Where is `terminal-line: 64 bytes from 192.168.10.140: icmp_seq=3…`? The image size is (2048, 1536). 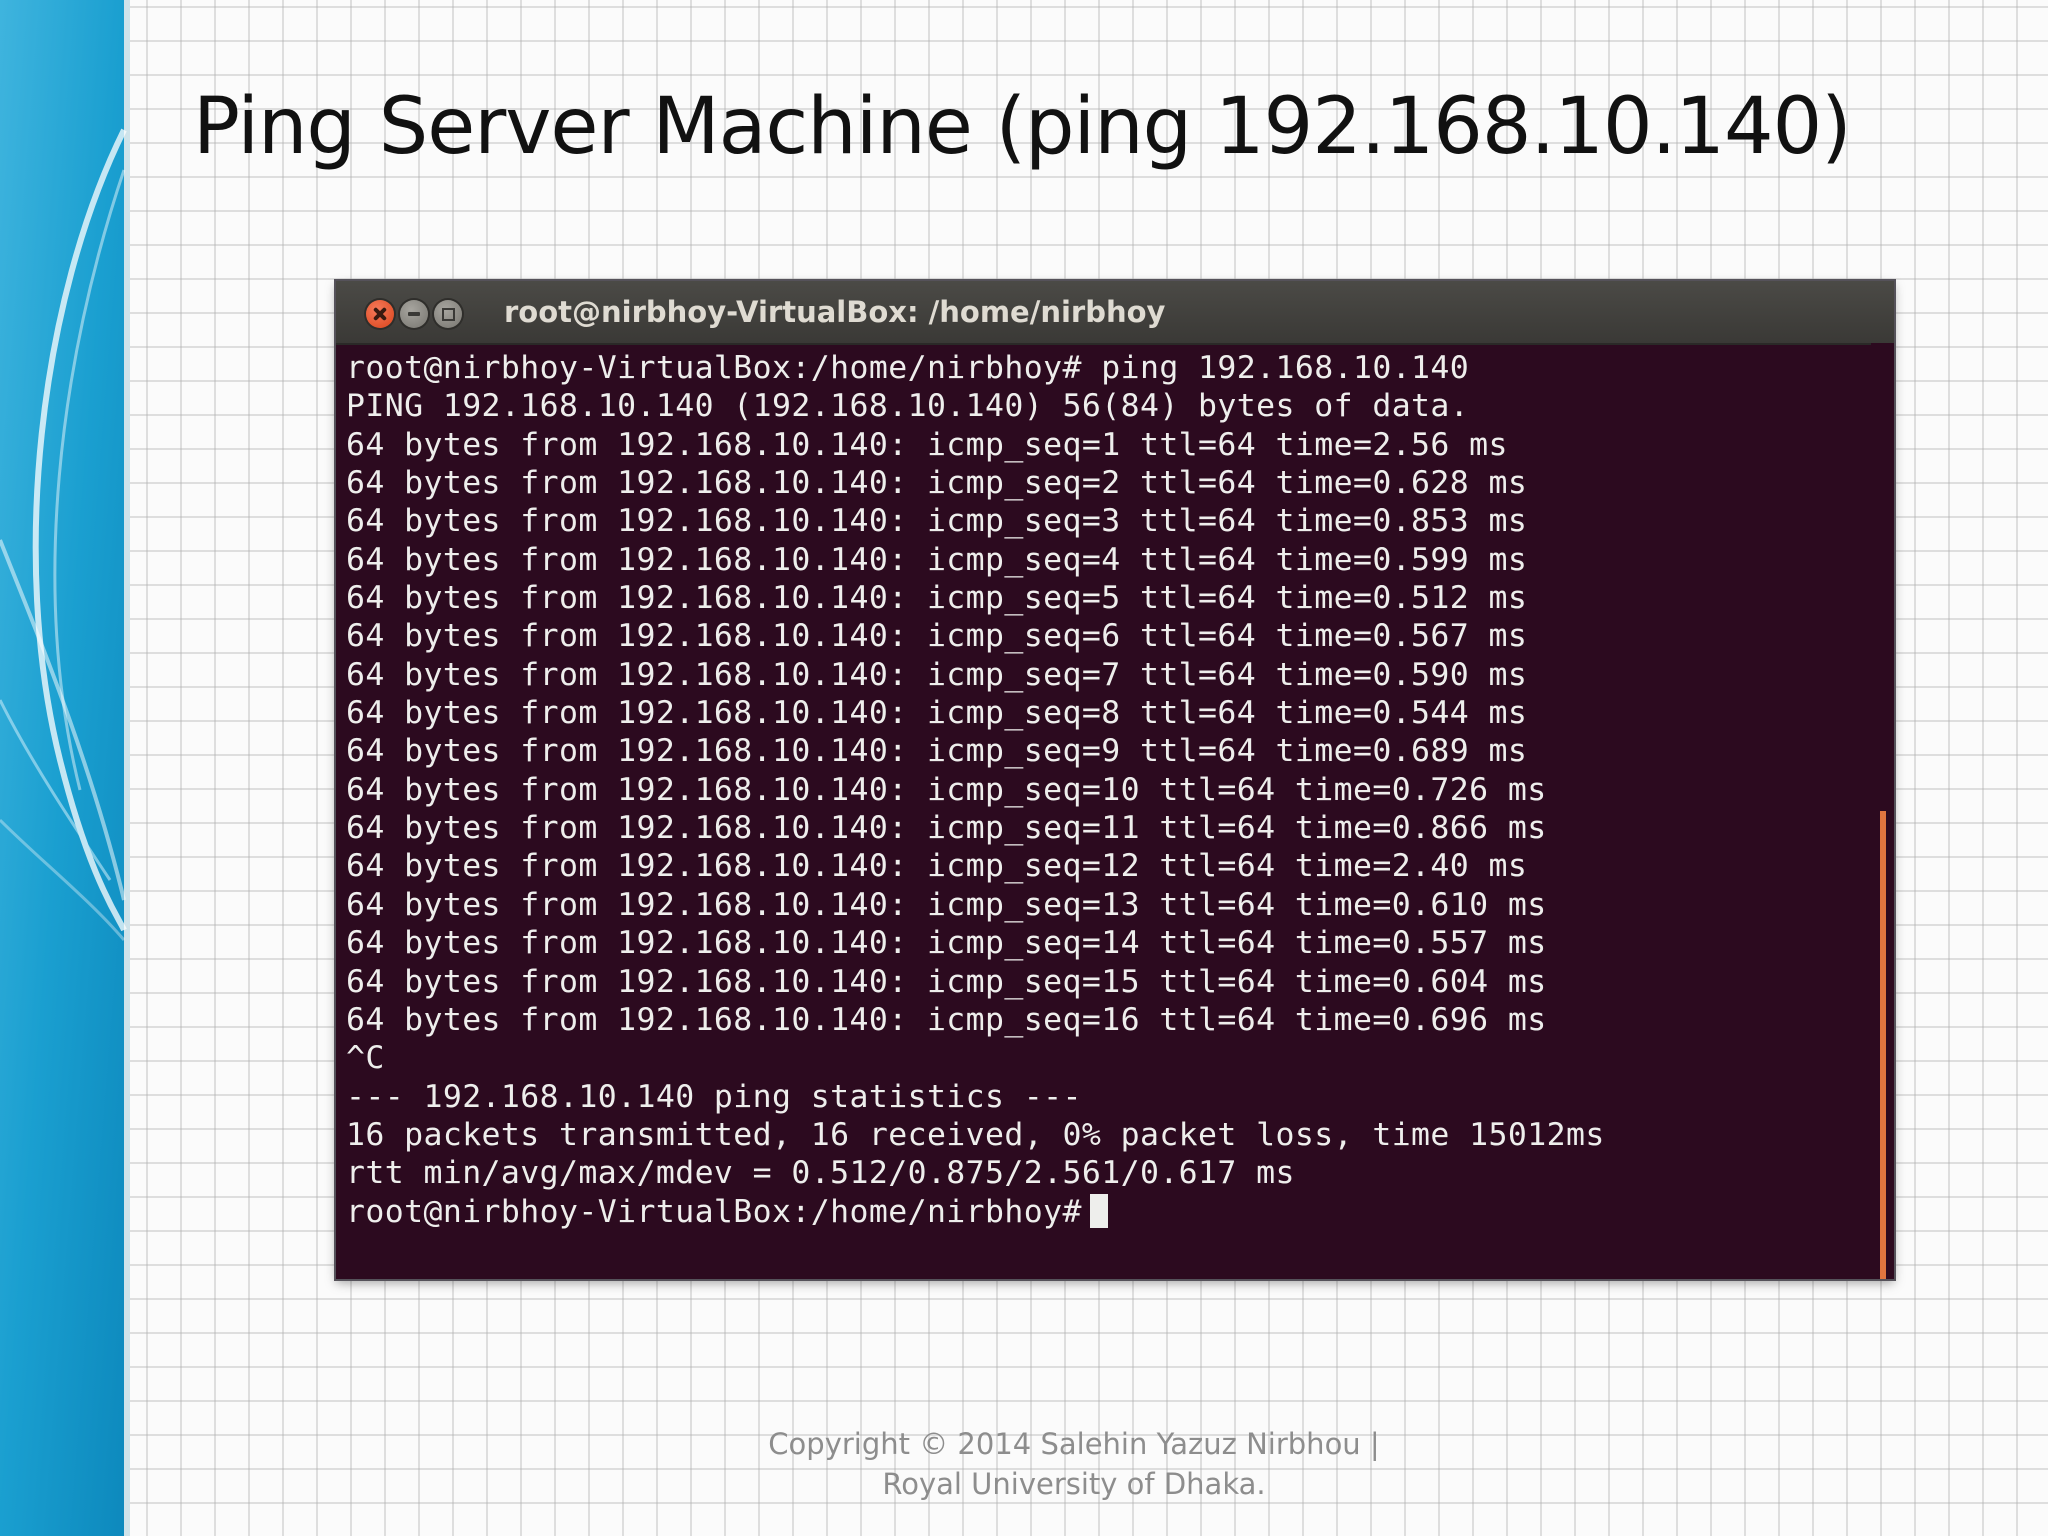
terminal-line: 64 bytes from 192.168.10.140: icmp_seq=3… is located at coordinates (937, 521).